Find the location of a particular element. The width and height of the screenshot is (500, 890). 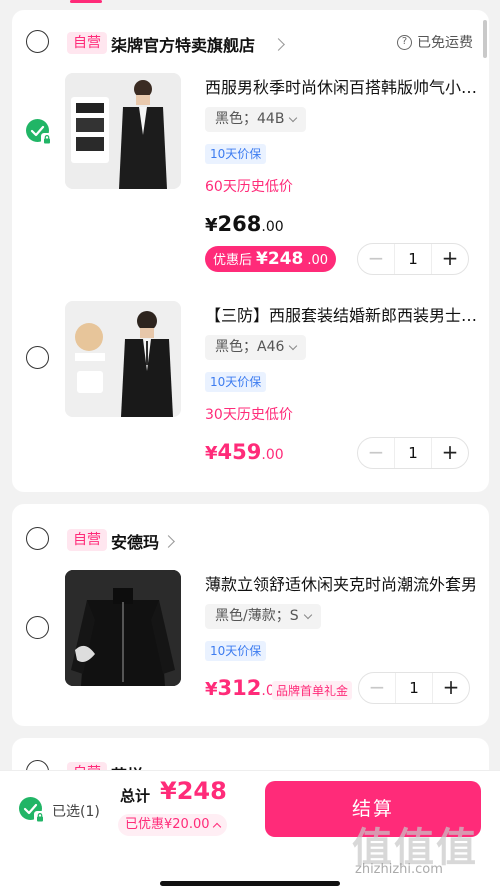

brand-gift-label: 品牌首单礼金 is located at coordinates (312, 690).